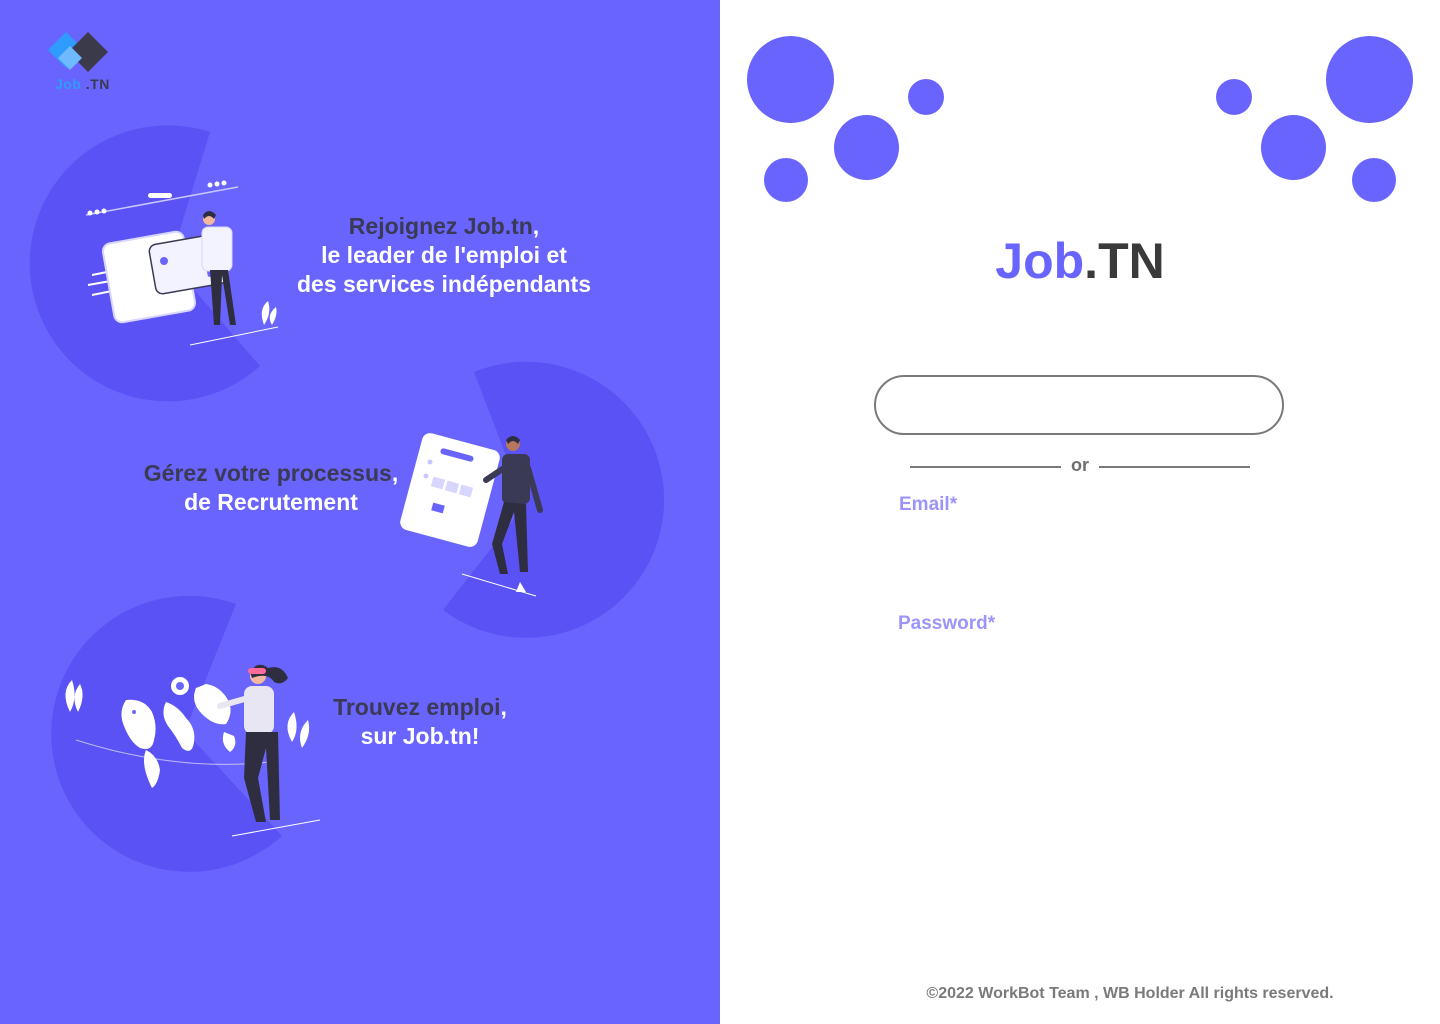 The image size is (1440, 1024). What do you see at coordinates (536, 226) in the screenshot?
I see `feature-1-comma: ,` at bounding box center [536, 226].